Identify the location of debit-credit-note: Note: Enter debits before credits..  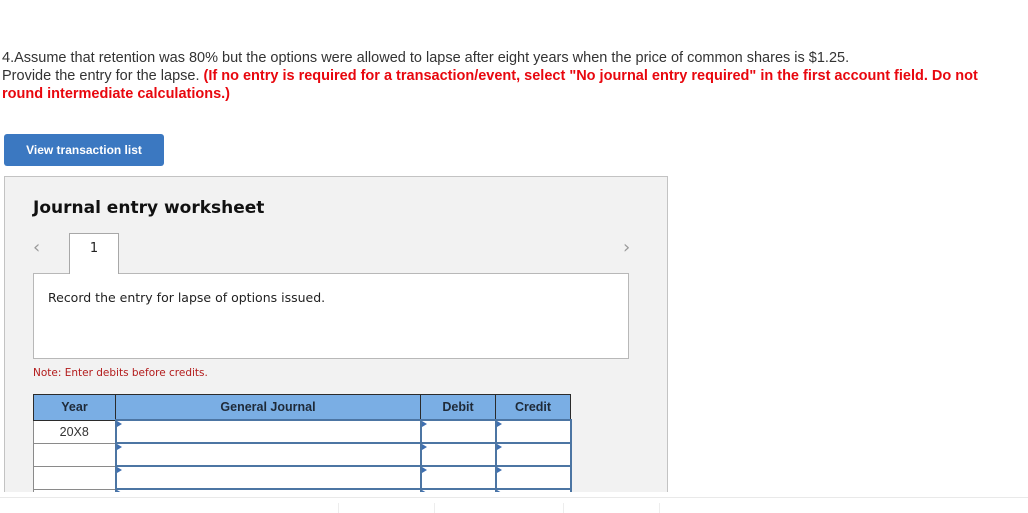
(120, 373).